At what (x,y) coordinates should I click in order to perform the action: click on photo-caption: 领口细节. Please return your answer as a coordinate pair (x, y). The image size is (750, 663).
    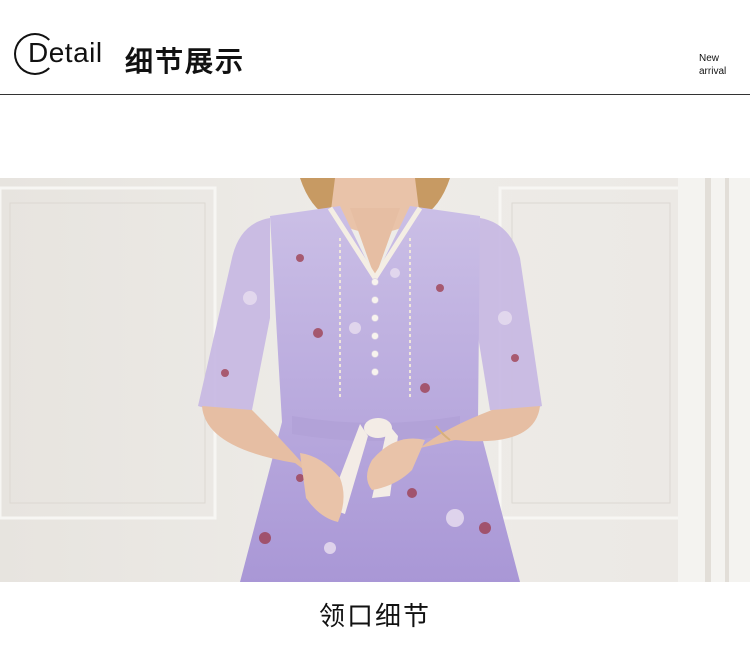
    Looking at the image, I should click on (374, 617).